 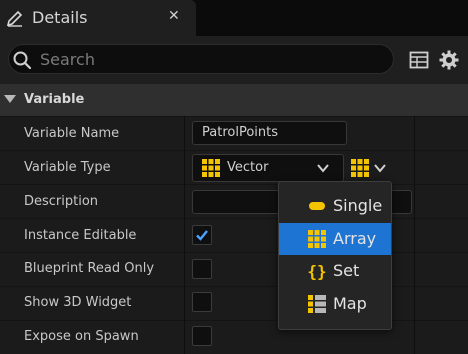 What do you see at coordinates (317, 206) in the screenshot?
I see `single-pill-icon` at bounding box center [317, 206].